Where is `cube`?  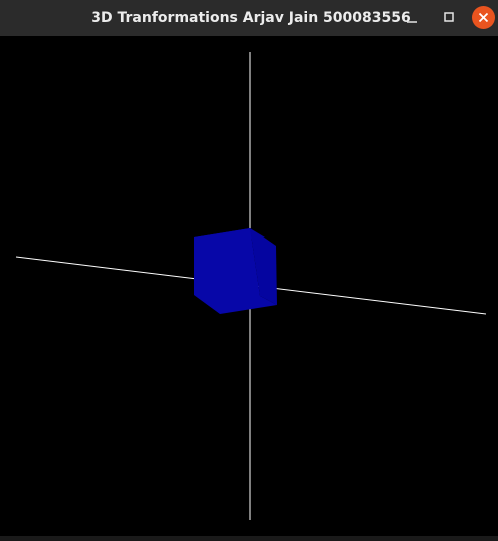 cube is located at coordinates (235, 271).